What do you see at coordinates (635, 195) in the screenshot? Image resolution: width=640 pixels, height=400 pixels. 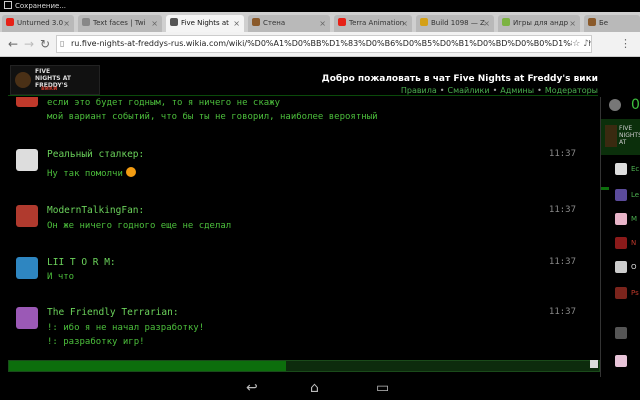 I see `sidebar-user-name: Le` at bounding box center [635, 195].